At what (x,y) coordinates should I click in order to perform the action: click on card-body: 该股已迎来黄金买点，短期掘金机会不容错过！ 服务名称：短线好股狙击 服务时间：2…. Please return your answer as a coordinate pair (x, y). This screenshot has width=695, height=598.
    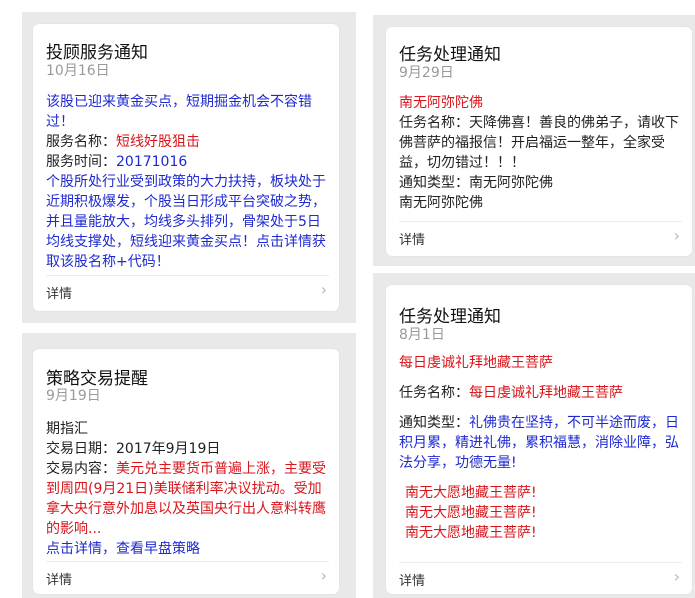
    Looking at the image, I should click on (187, 182).